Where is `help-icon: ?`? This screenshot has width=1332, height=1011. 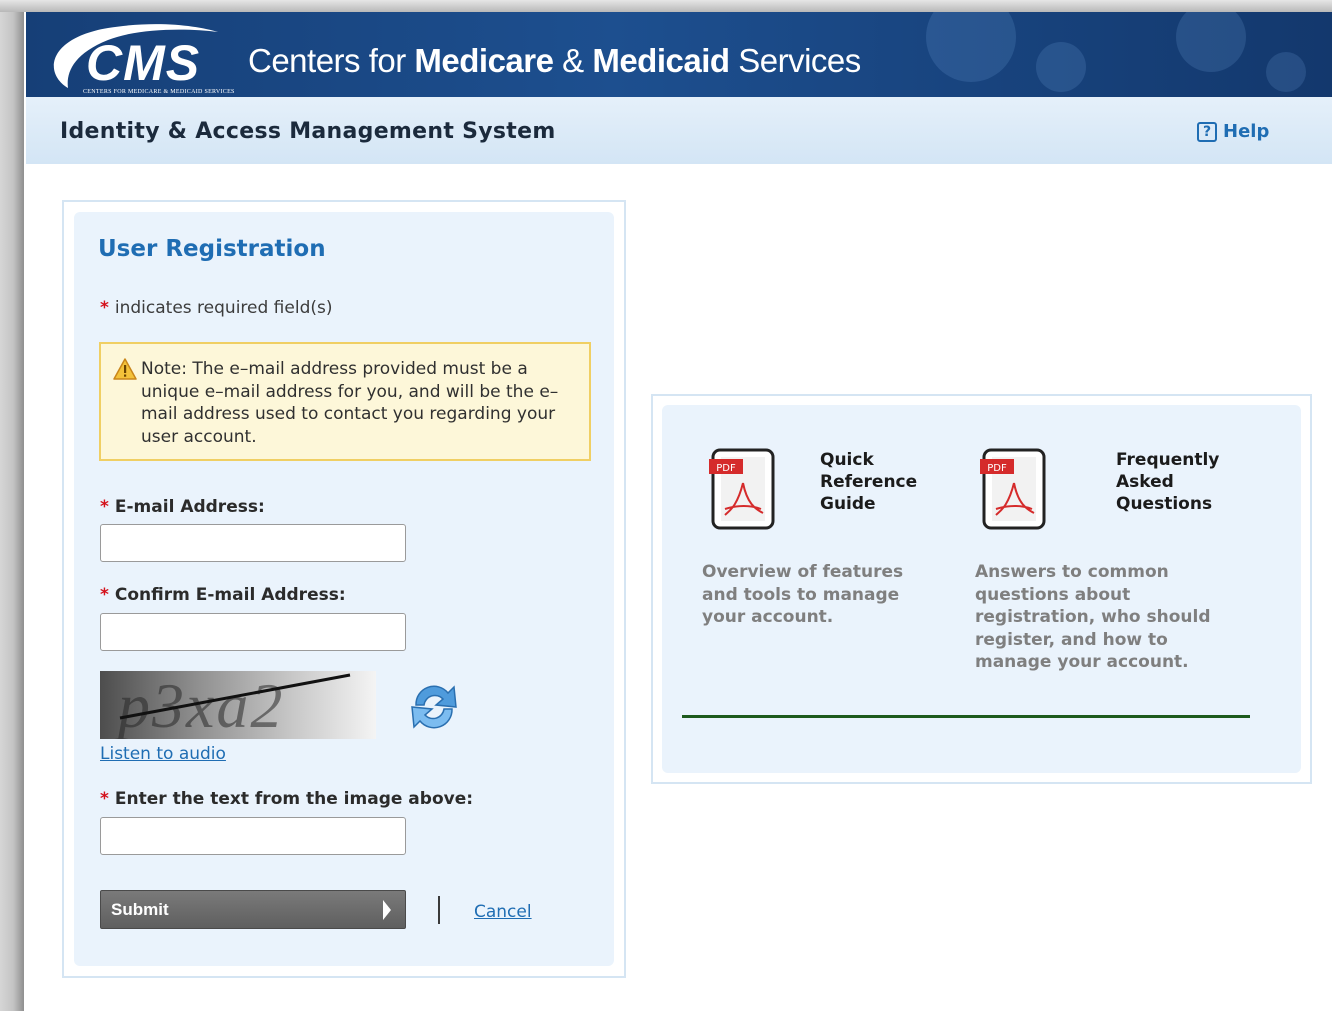 help-icon: ? is located at coordinates (1207, 131).